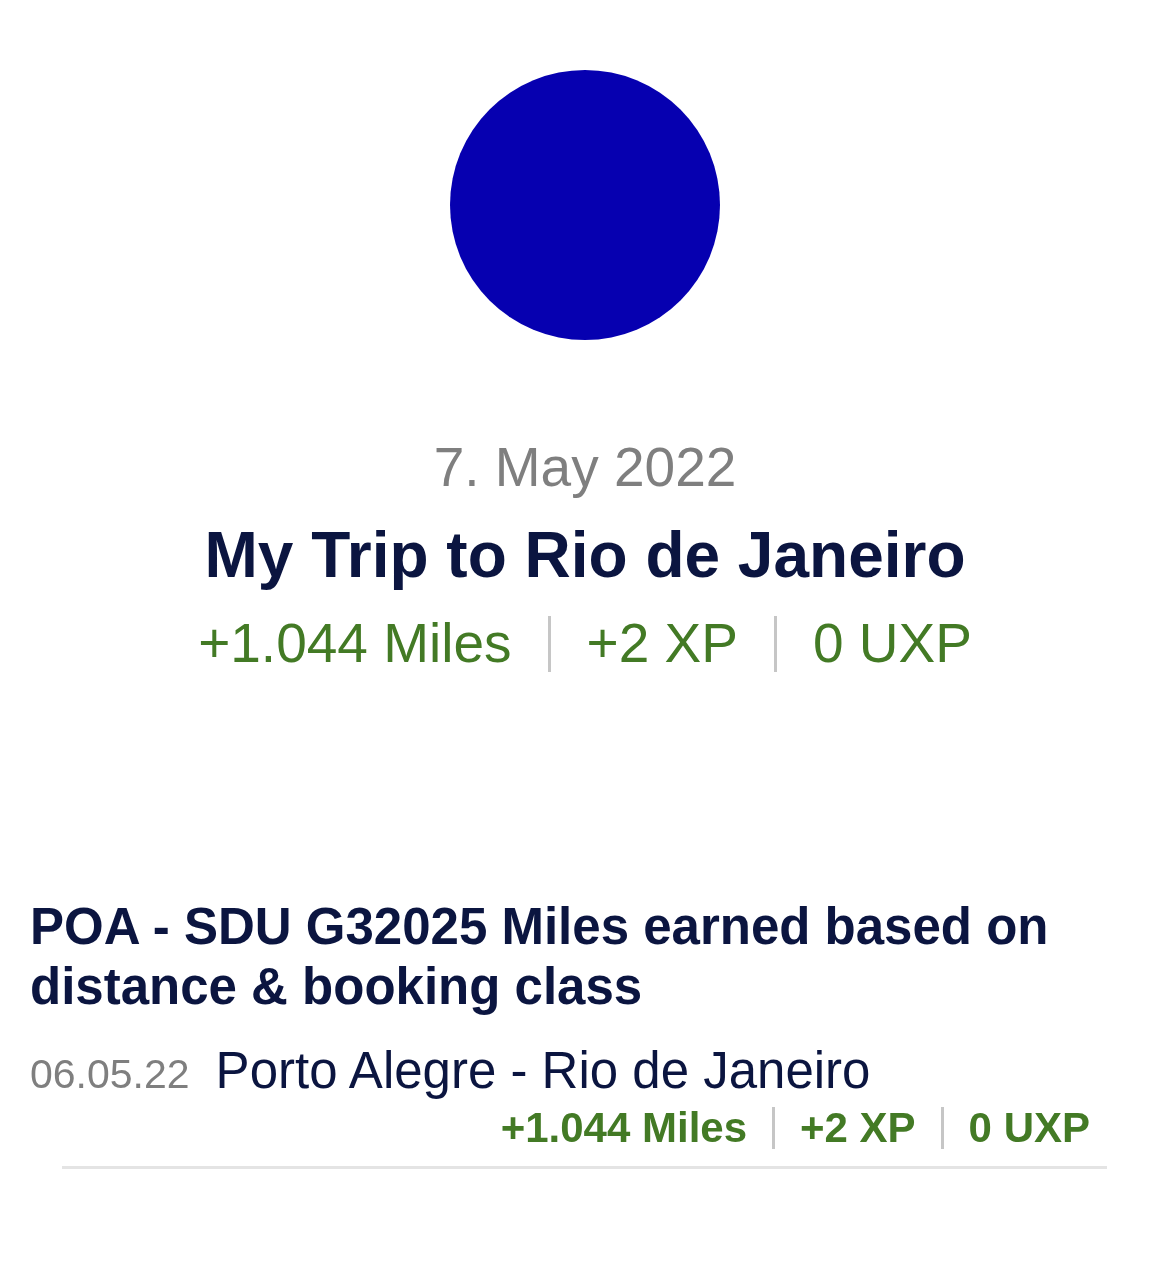  I want to click on route-text: Porto Alegre - Rio de Janeiro, so click(543, 1071).